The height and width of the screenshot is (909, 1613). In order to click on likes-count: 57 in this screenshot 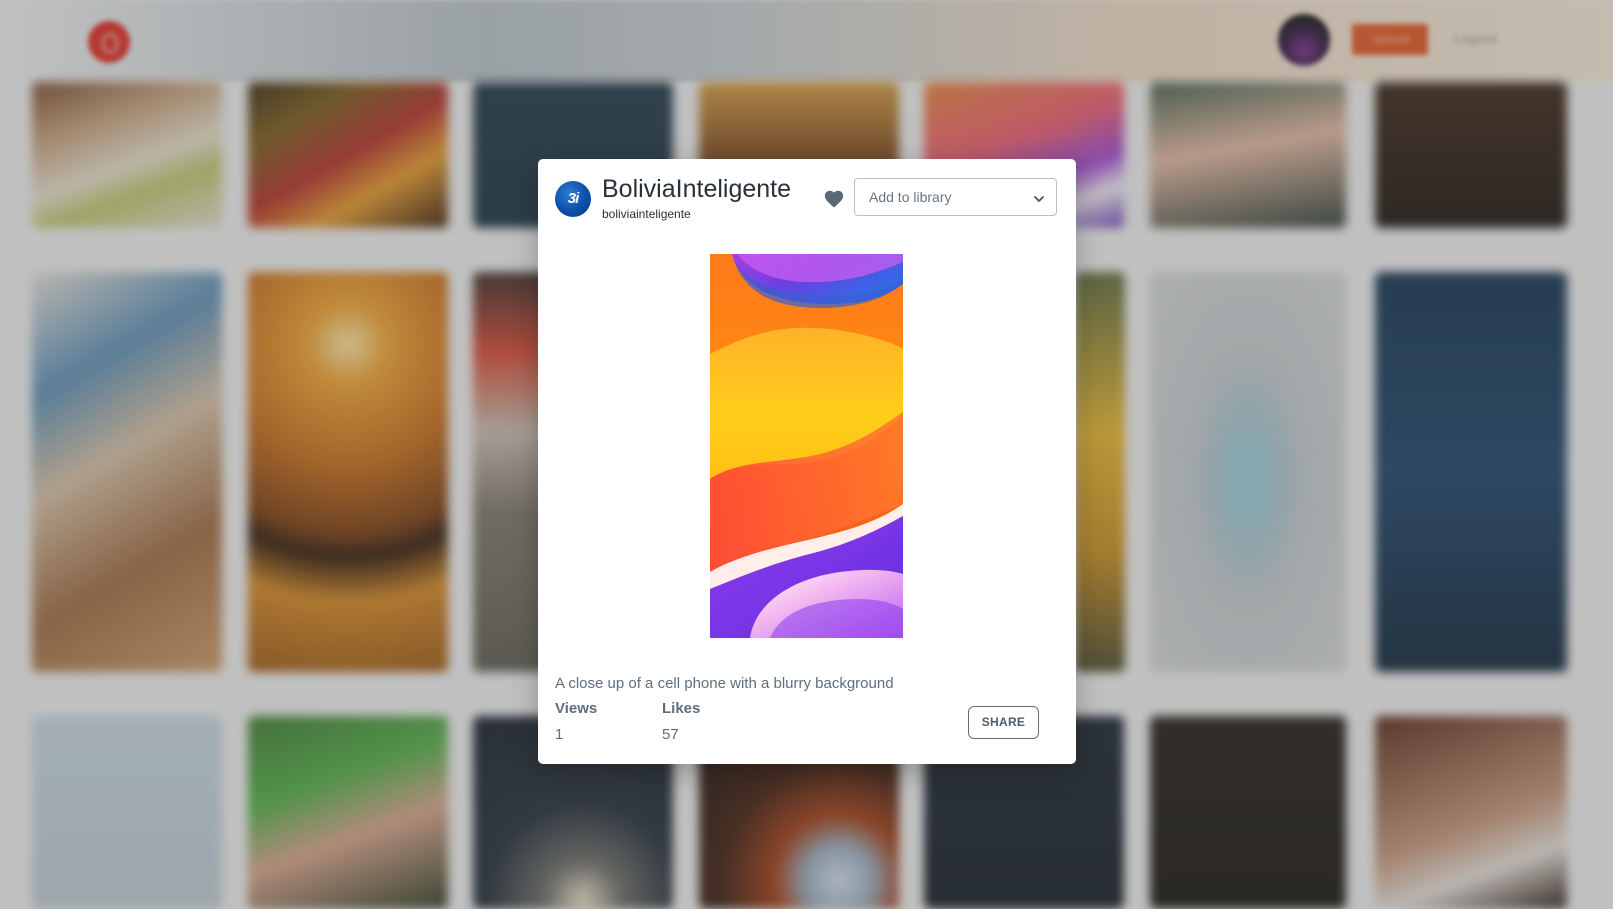, I will do `click(670, 734)`.